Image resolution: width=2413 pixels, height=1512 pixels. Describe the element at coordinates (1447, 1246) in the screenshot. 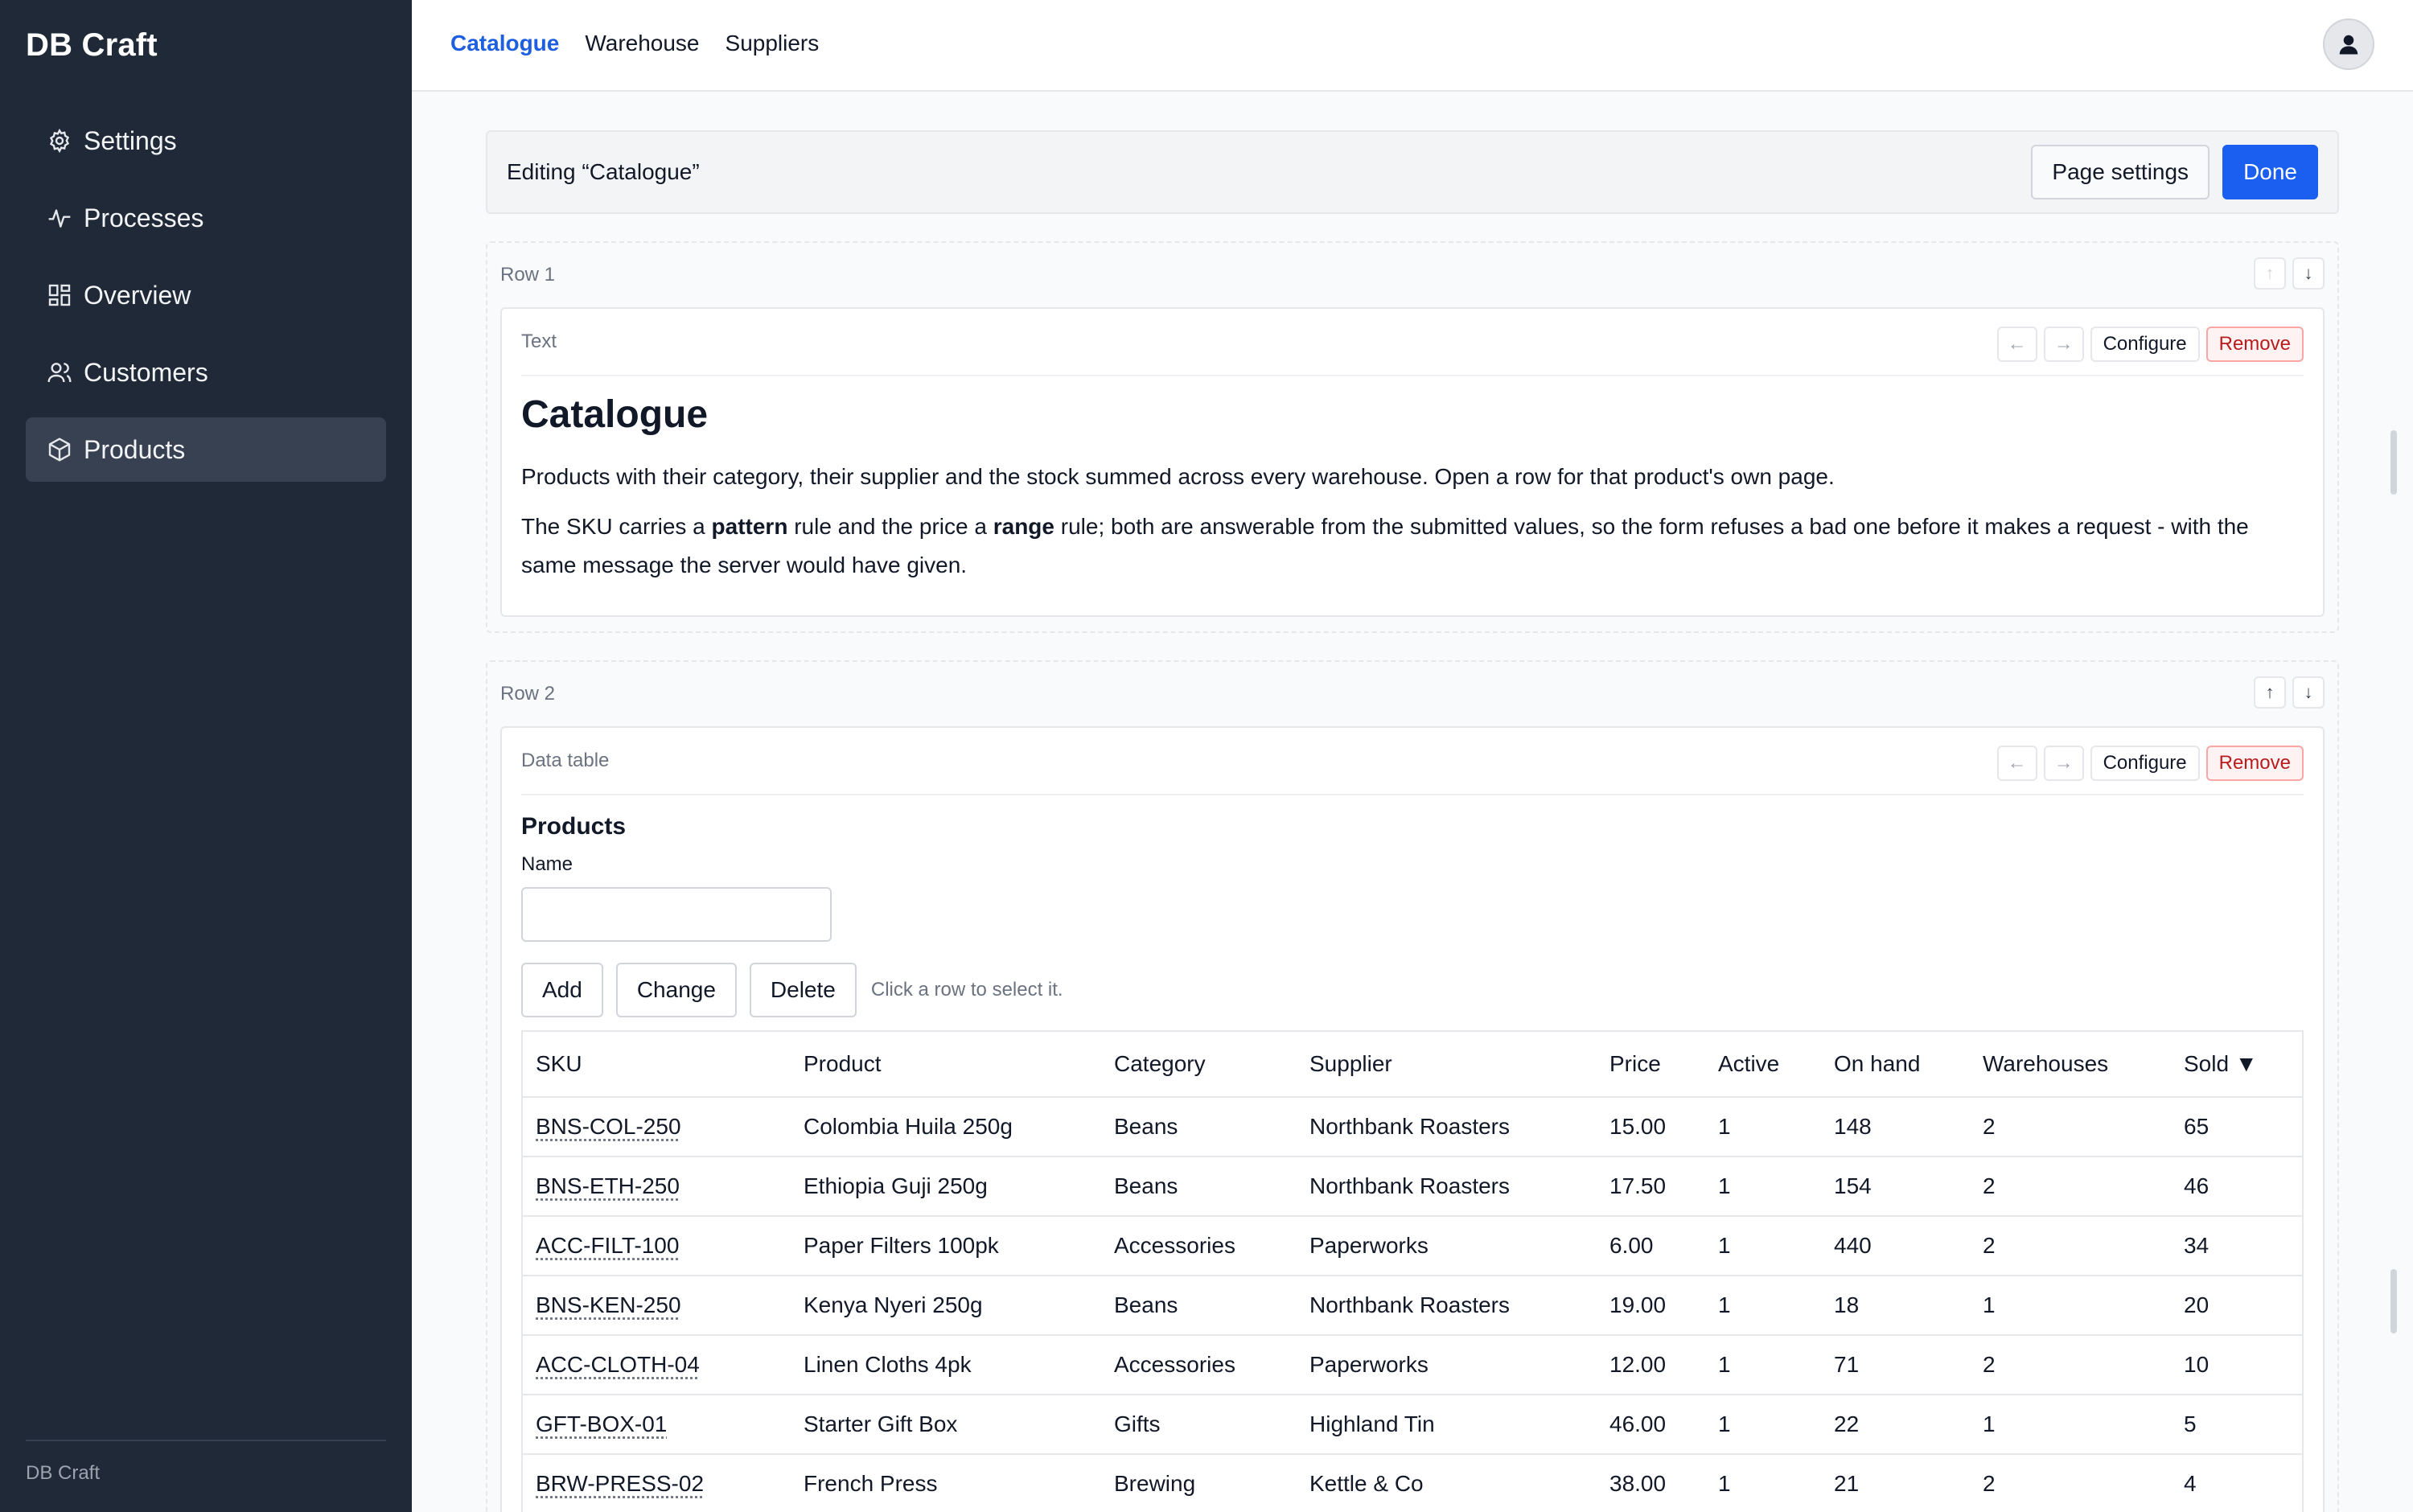

I see `supplier-cell: Paperworks` at that location.